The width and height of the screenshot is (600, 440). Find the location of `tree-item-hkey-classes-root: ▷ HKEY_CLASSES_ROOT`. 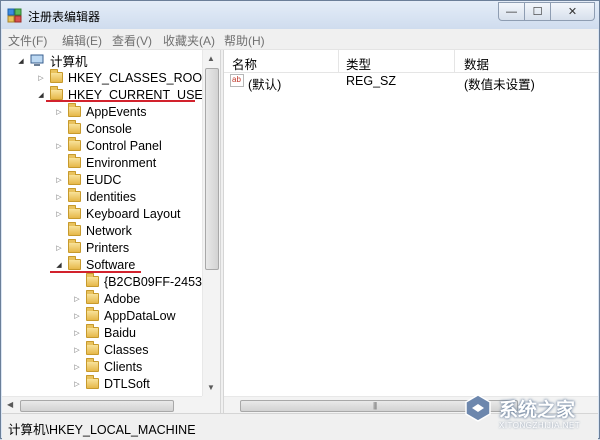

tree-item-hkey-classes-root: ▷ HKEY_CLASSES_ROOT is located at coordinates (119, 77).